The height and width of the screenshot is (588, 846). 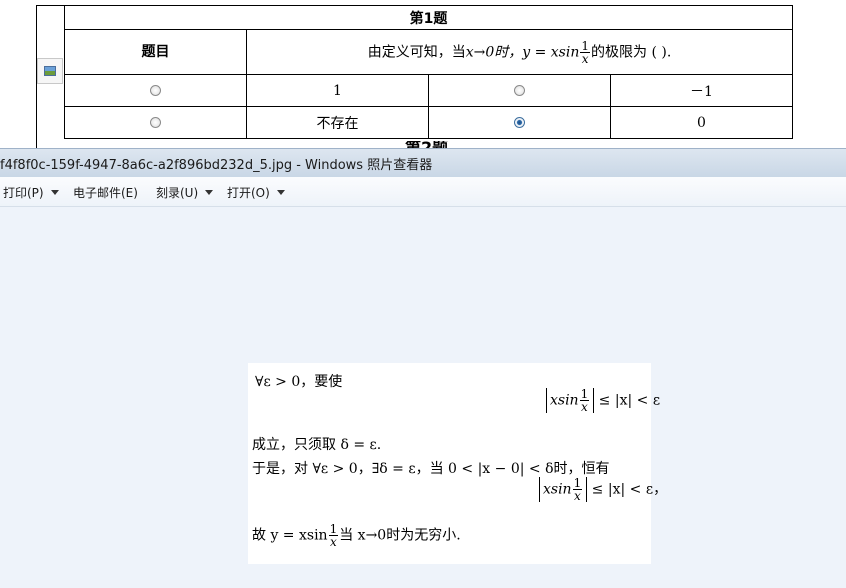 What do you see at coordinates (603, 400) in the screenshot?
I see `solution-line-2: xsin 1 x ≤ |x| < ε` at bounding box center [603, 400].